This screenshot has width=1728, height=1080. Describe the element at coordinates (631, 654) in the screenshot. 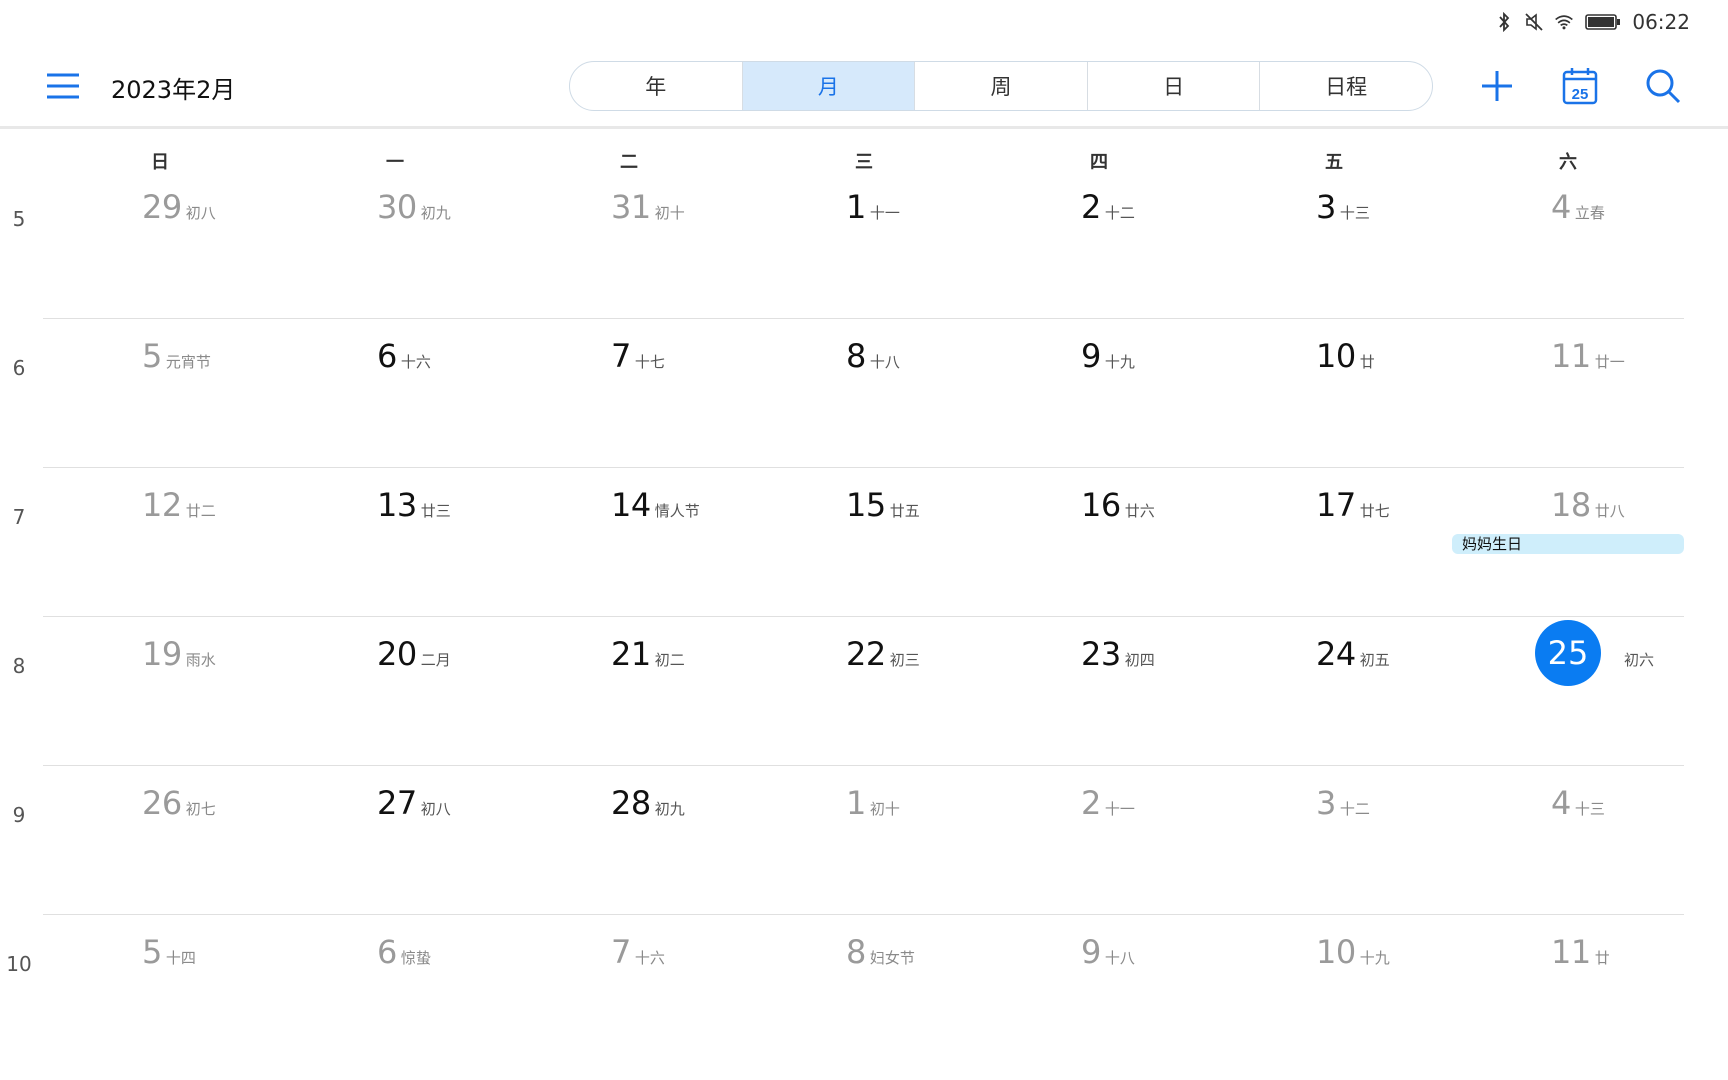

I see `day-number: 21` at that location.